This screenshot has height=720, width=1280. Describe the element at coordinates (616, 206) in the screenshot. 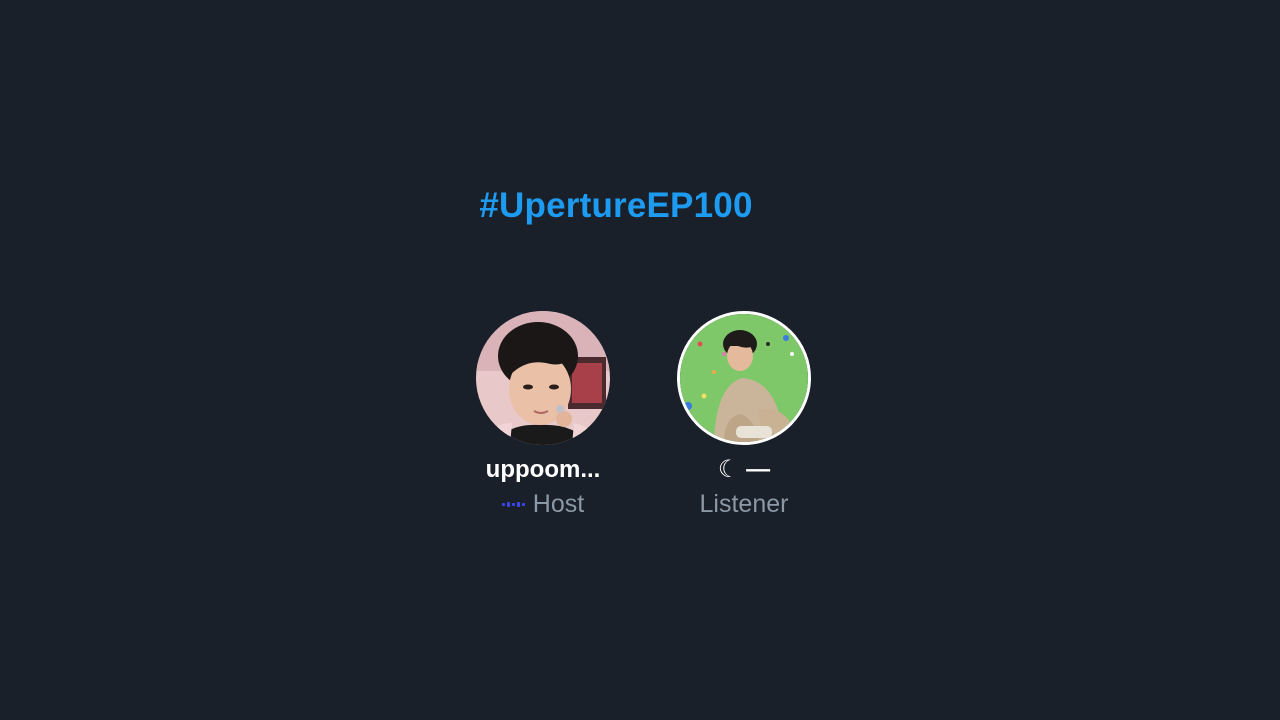

I see `space-title-hashtag: #UpertureEP100` at that location.